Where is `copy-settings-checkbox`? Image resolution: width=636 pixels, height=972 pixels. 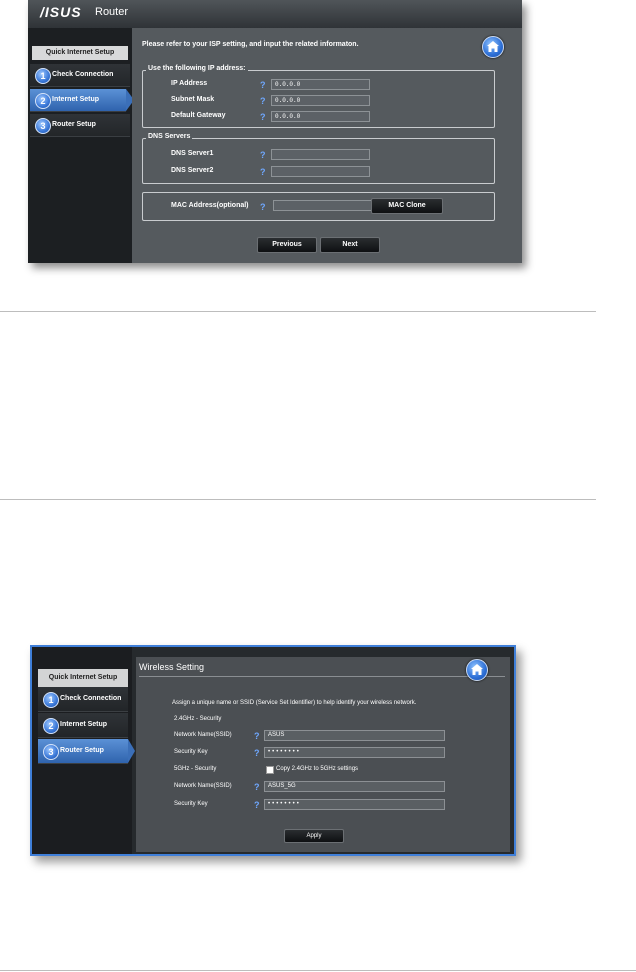
copy-settings-checkbox is located at coordinates (270, 770).